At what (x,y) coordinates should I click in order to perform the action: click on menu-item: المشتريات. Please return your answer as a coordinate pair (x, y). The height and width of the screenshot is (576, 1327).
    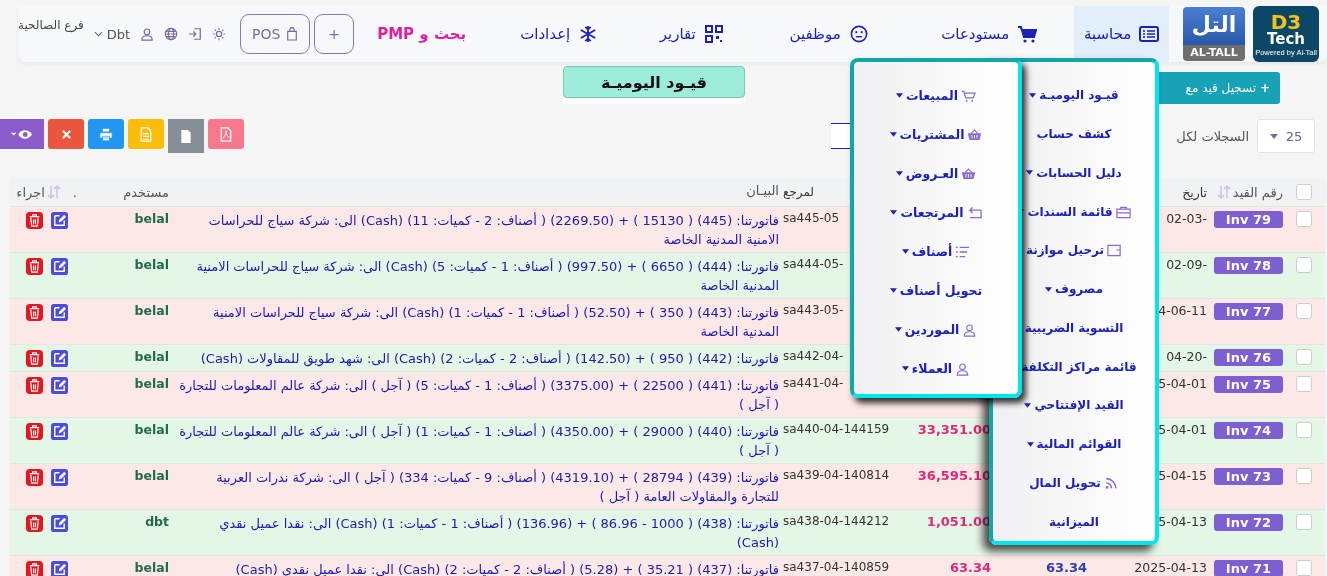
    Looking at the image, I should click on (936, 134).